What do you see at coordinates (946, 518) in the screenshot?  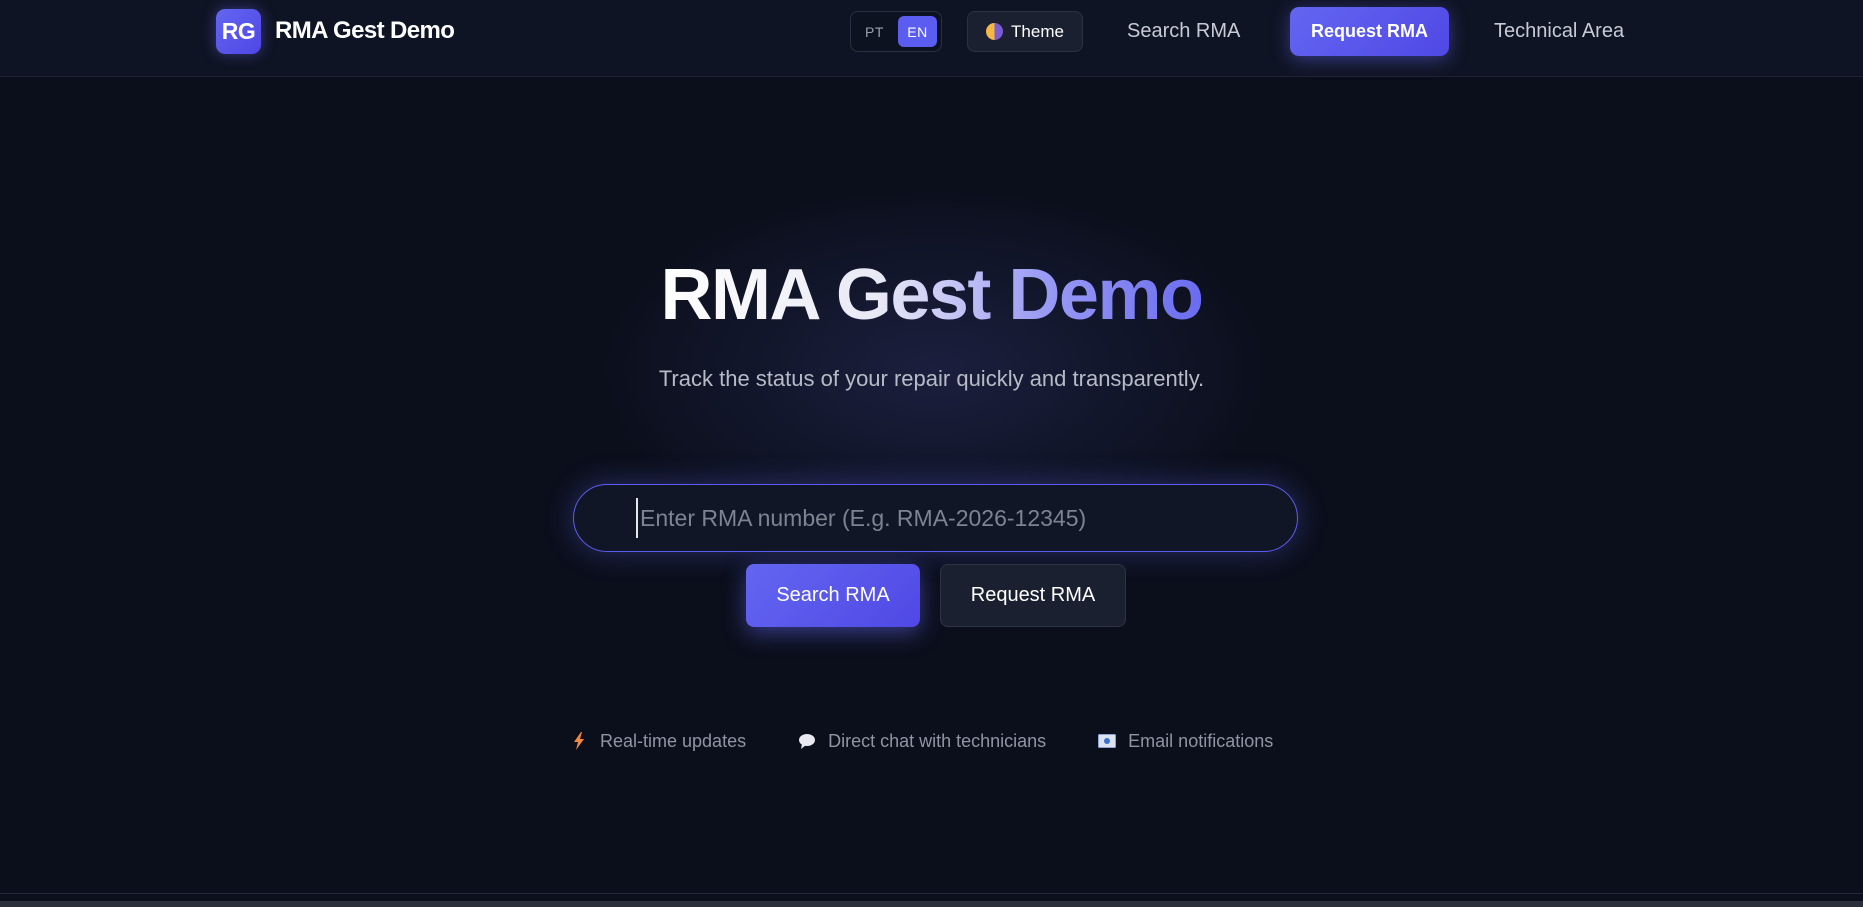 I see `rma-number-input` at bounding box center [946, 518].